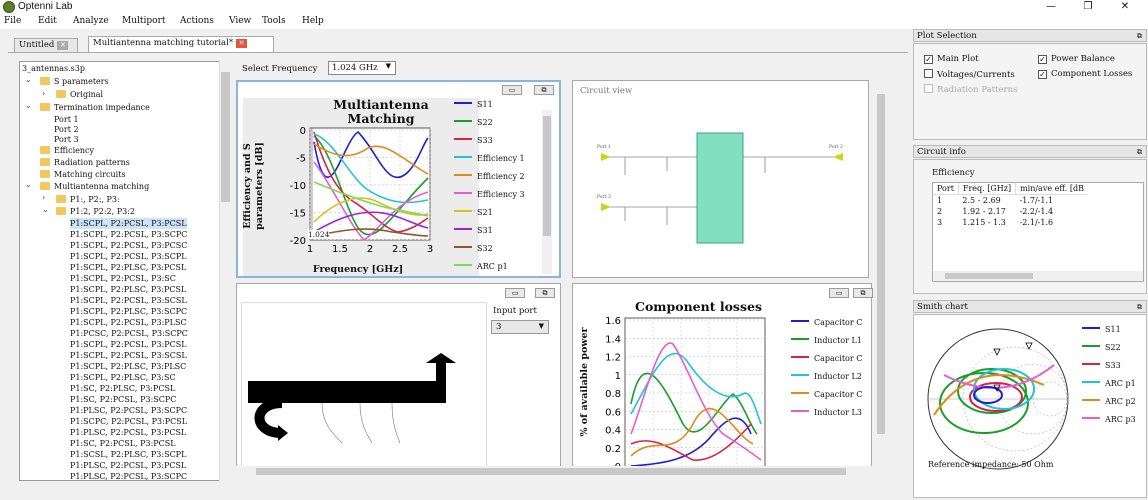 Image resolution: width=1148 pixels, height=500 pixels. I want to click on frequency-label: Select Frequency, so click(280, 69).